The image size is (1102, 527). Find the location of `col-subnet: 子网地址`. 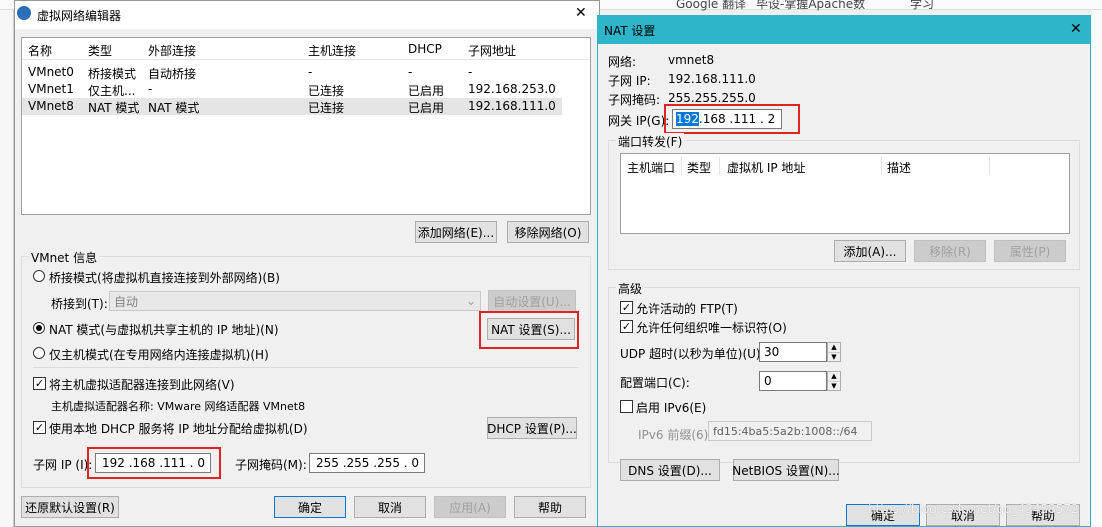

col-subnet: 子网地址 is located at coordinates (492, 50).